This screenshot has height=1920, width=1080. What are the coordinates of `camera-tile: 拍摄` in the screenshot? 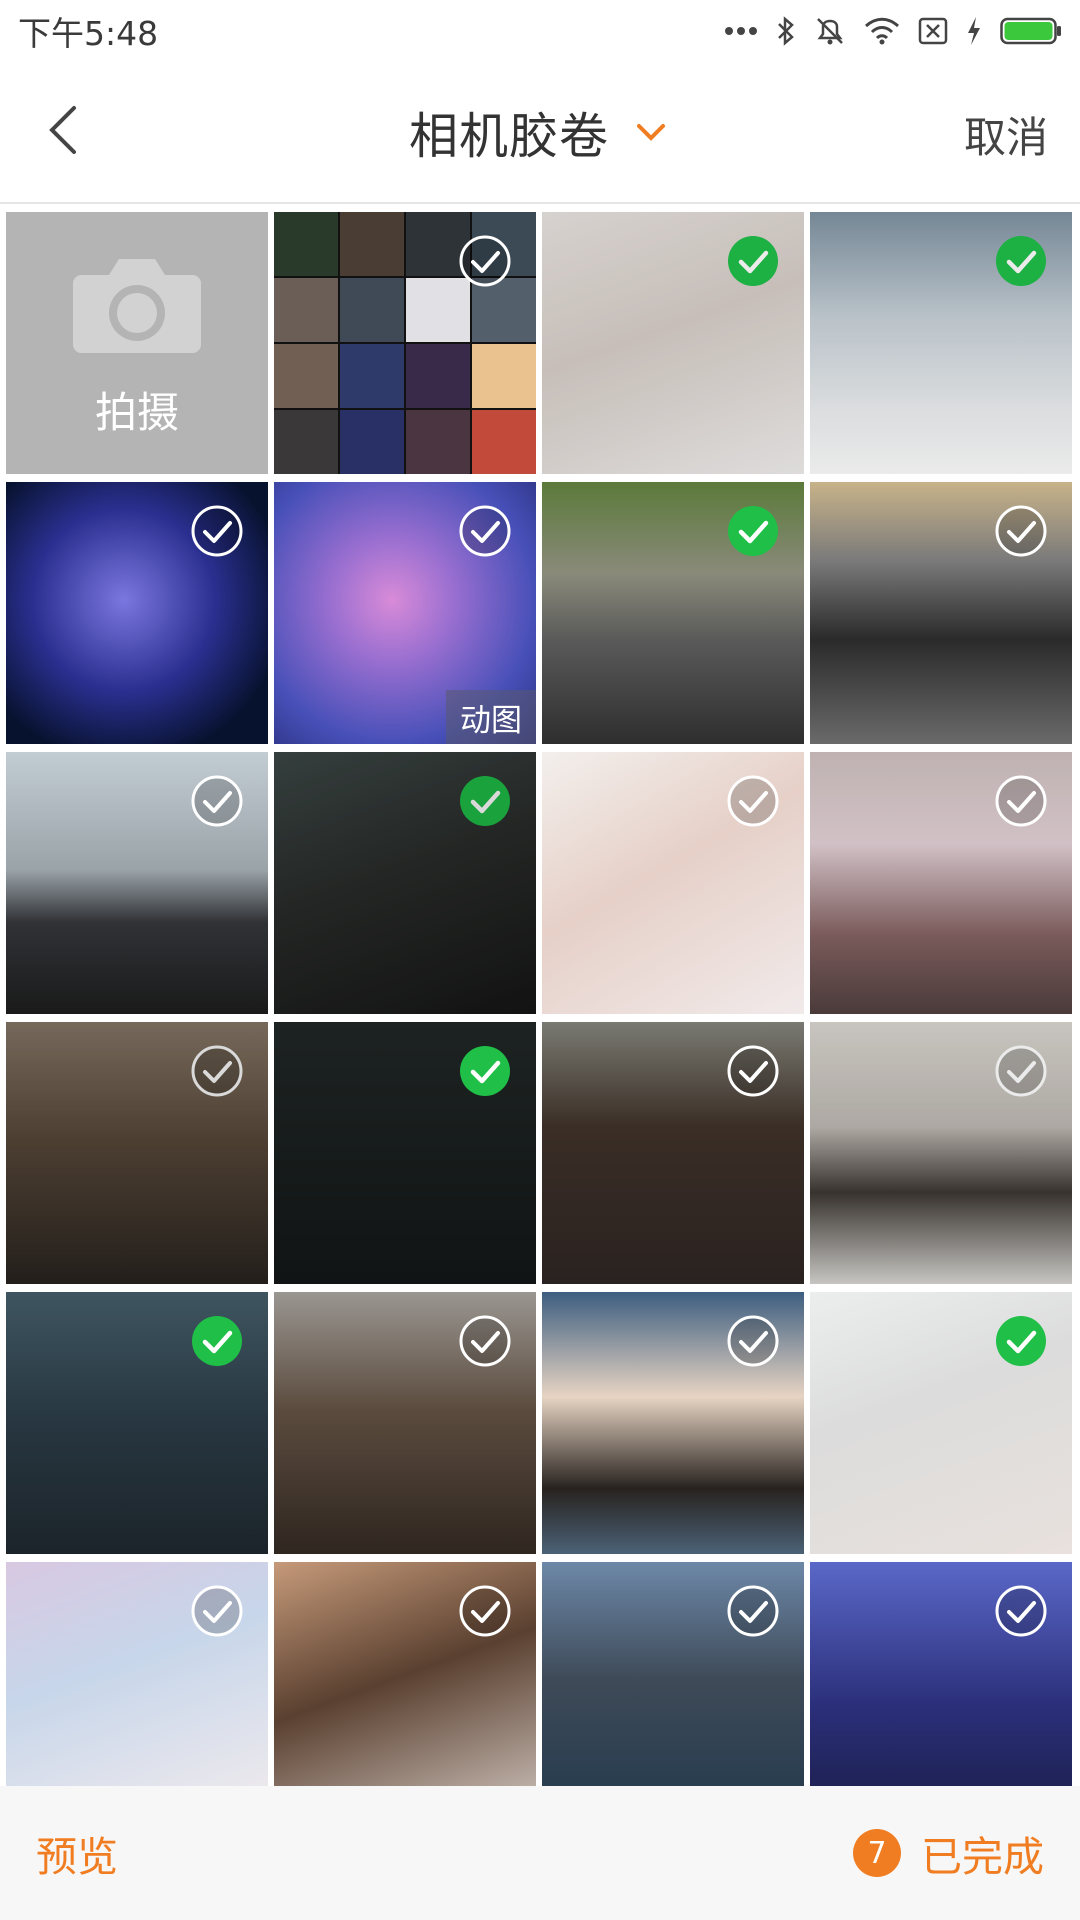 It's located at (137, 343).